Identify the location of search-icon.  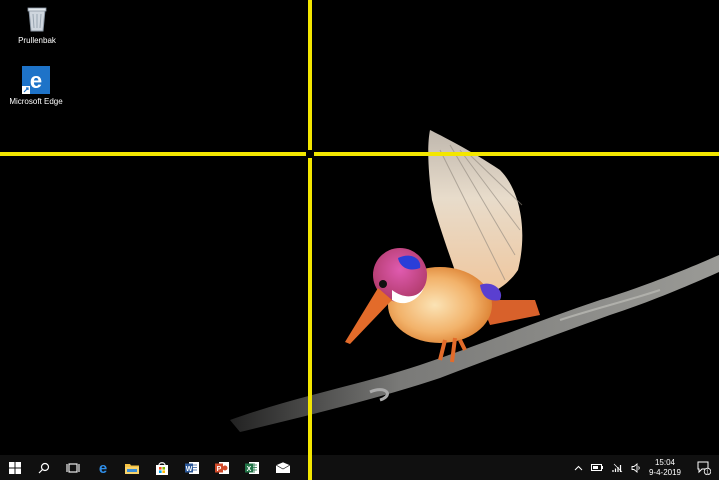
(43, 467).